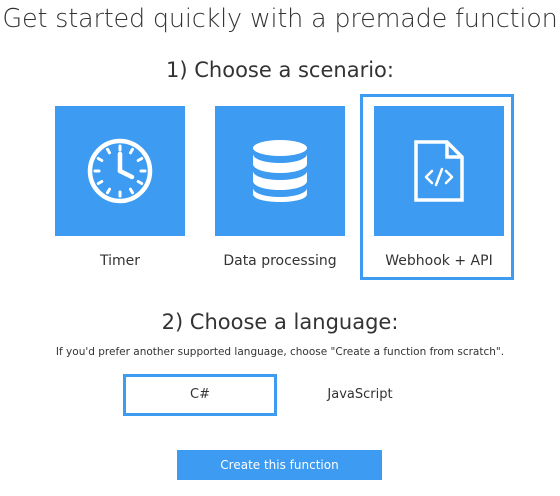  What do you see at coordinates (280, 261) in the screenshot?
I see `scenario-label-data-processing: Data processing` at bounding box center [280, 261].